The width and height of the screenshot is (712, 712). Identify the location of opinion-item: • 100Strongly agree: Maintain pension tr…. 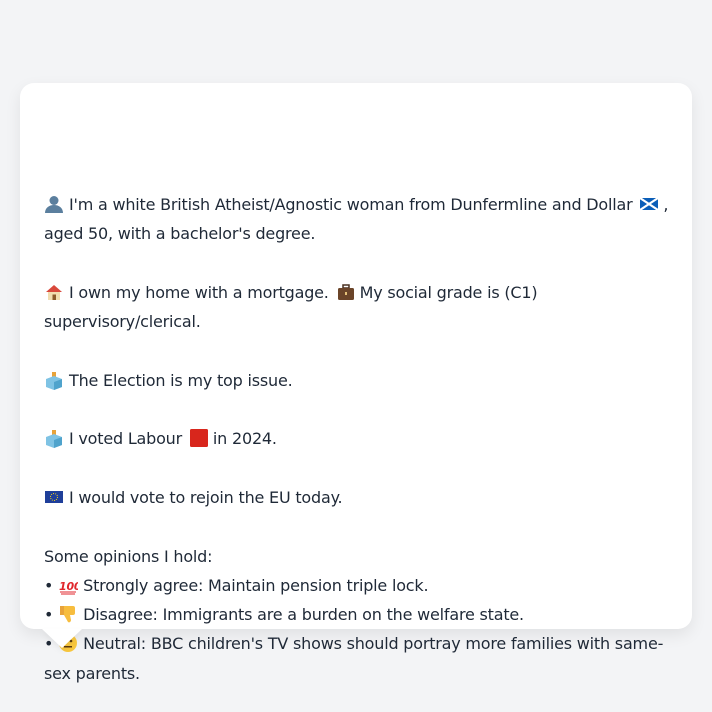
(236, 585).